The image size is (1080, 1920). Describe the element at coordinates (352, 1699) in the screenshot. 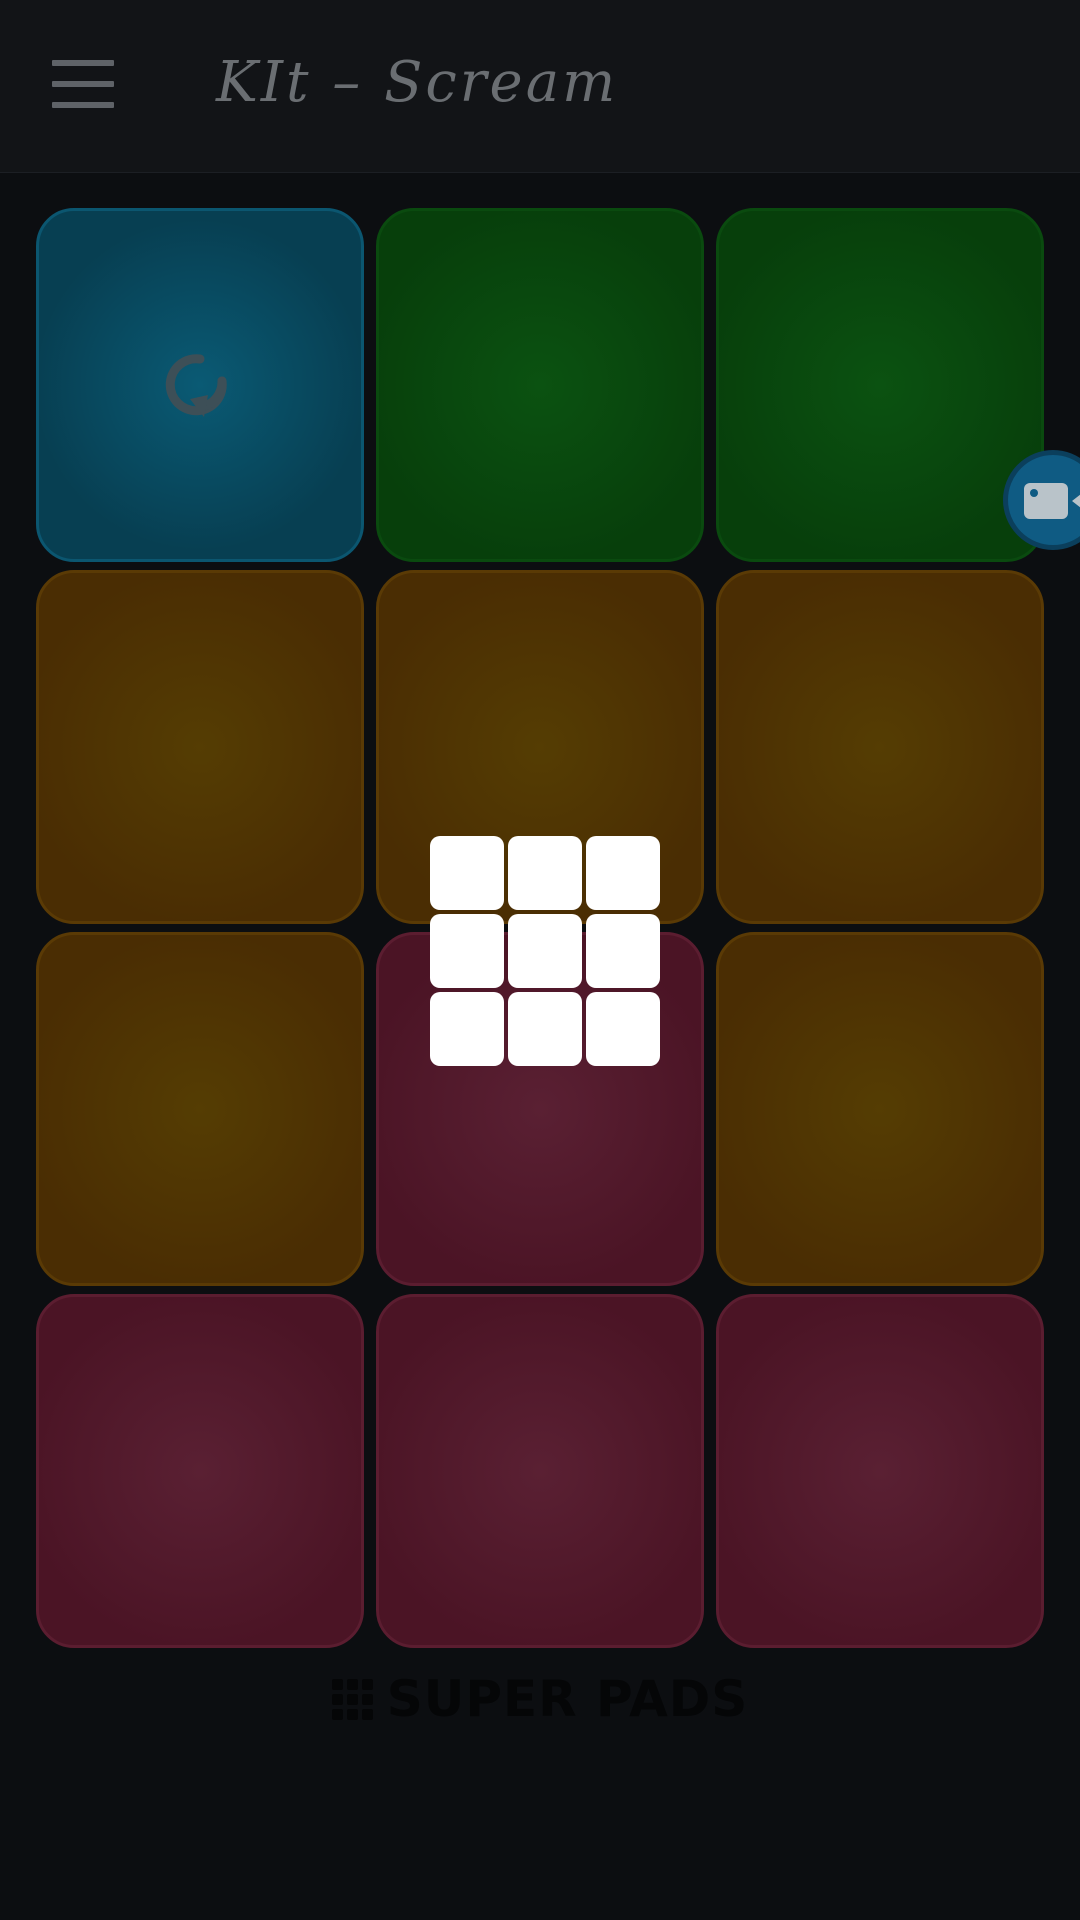

I see `grid-dots-icon` at that location.